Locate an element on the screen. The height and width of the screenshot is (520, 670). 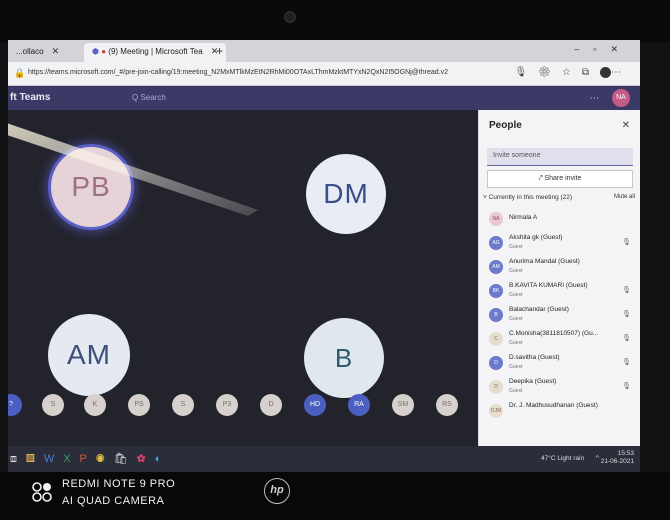
edge-icon: ◐ is located at coordinates (163, 459).